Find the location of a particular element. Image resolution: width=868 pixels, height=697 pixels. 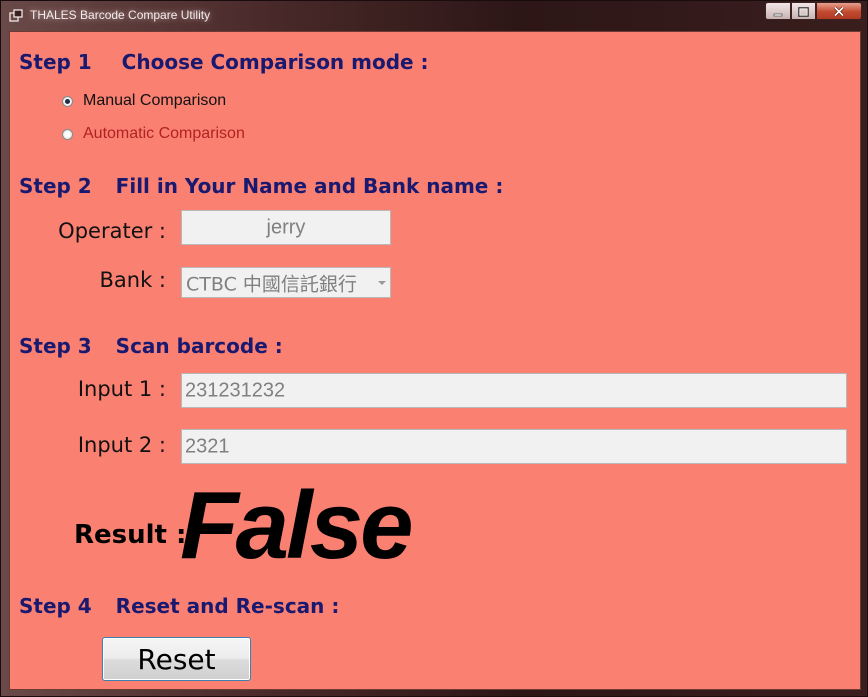

result-value: False is located at coordinates (296, 525).